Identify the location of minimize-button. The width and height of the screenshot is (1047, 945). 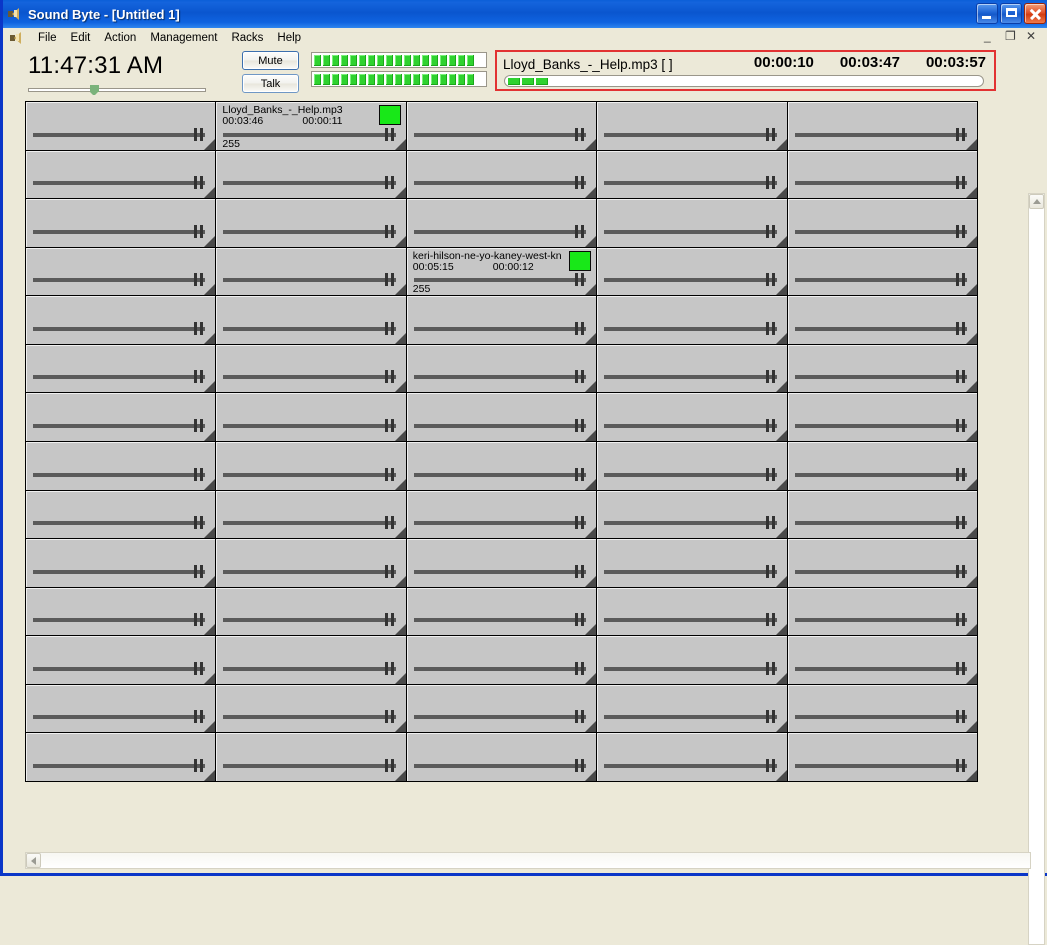
(987, 13).